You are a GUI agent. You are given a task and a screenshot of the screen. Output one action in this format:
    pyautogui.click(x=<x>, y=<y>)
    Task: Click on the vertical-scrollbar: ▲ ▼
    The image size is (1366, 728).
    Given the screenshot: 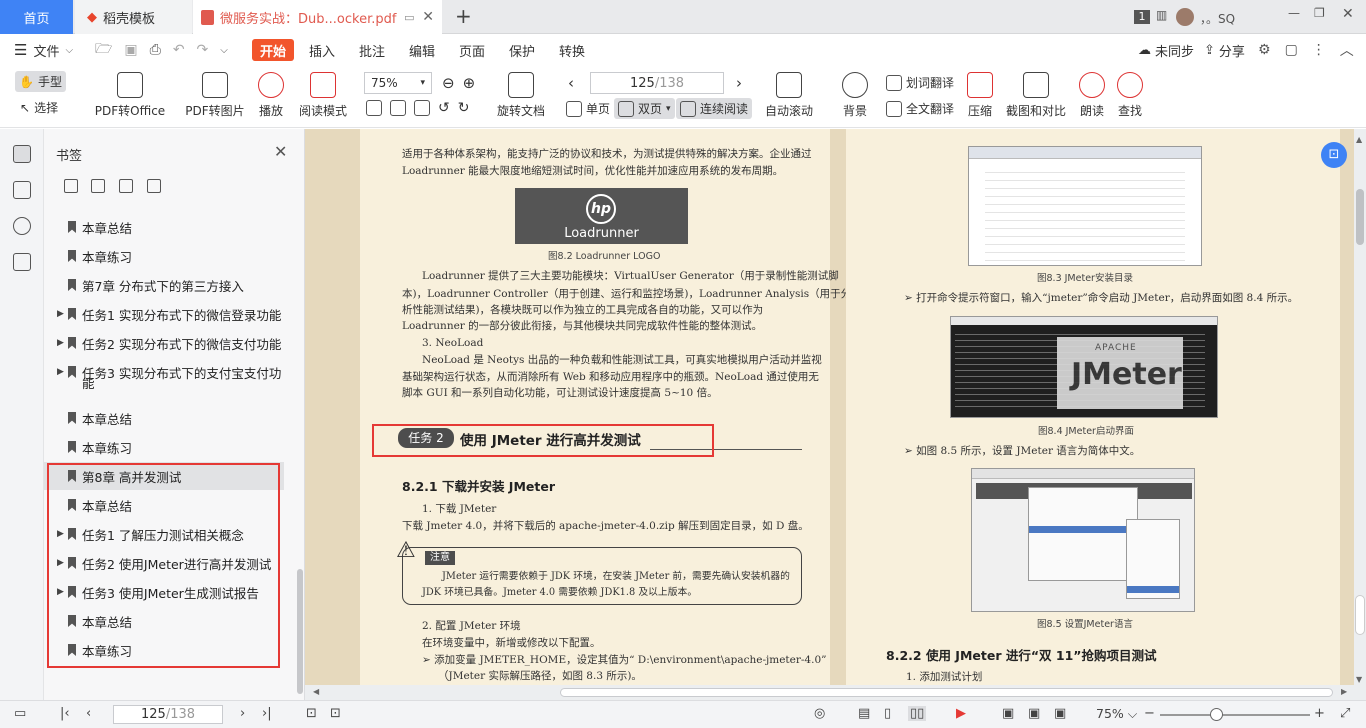 What is the action you would take?
    pyautogui.click(x=1360, y=414)
    